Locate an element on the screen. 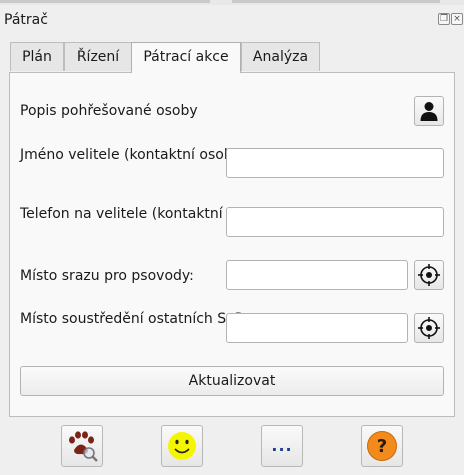  window-top-edge is located at coordinates (232, 2).